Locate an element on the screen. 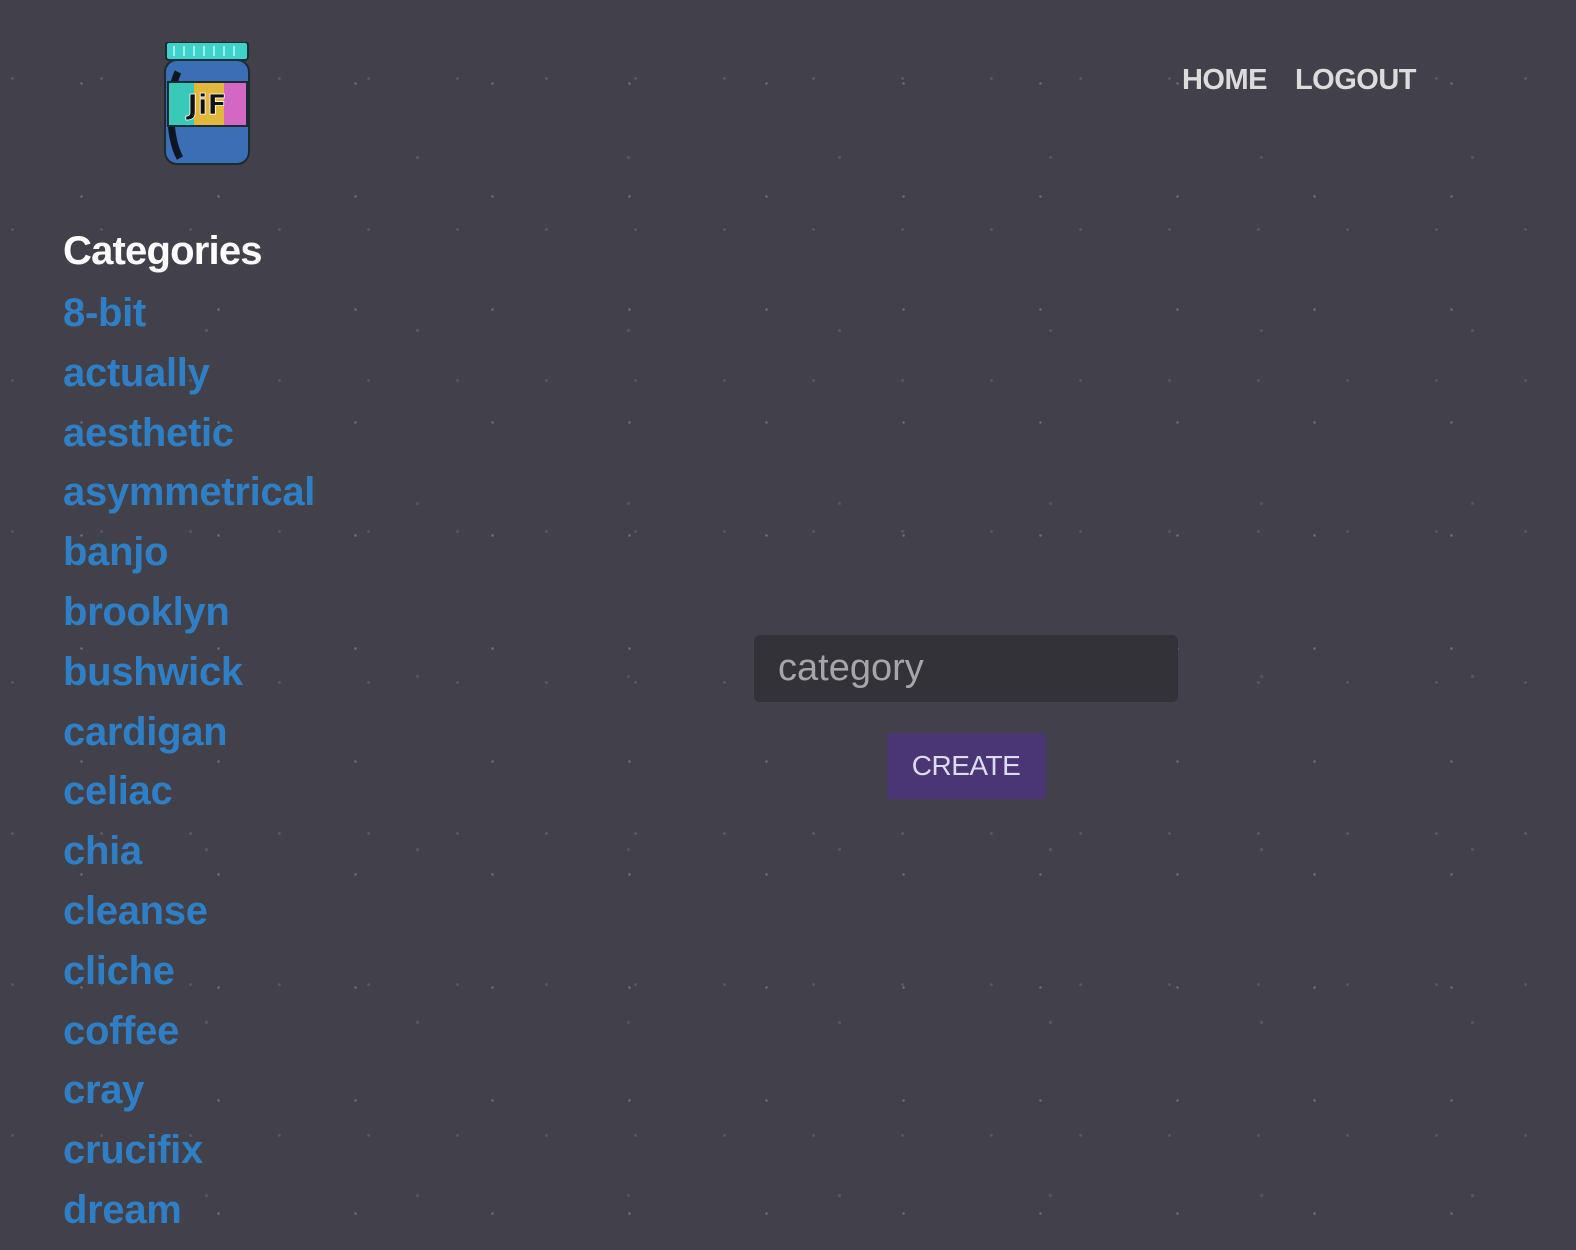 This screenshot has height=1250, width=1576. list-item: asymmetrical is located at coordinates (189, 491).